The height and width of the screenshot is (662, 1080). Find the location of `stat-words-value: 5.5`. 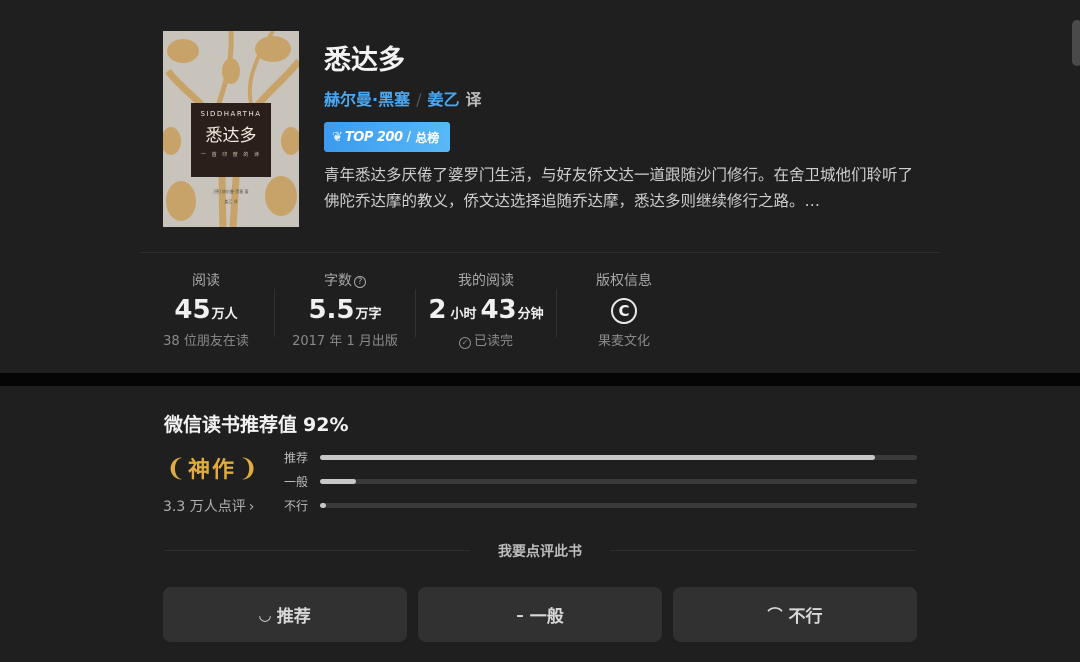

stat-words-value: 5.5 is located at coordinates (331, 310).